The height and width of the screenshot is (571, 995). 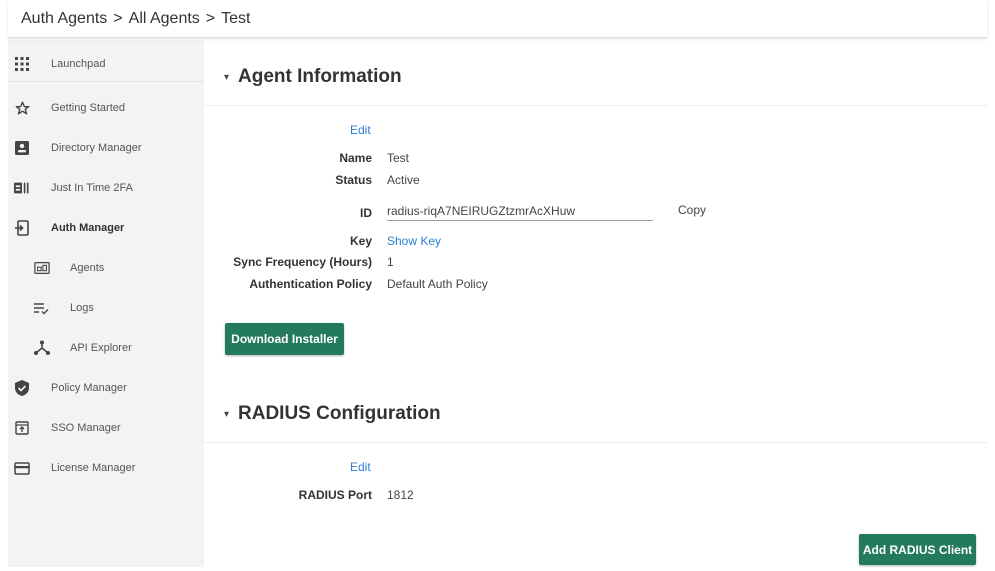 What do you see at coordinates (89, 388) in the screenshot?
I see `sidebar-item-label: Policy Manager` at bounding box center [89, 388].